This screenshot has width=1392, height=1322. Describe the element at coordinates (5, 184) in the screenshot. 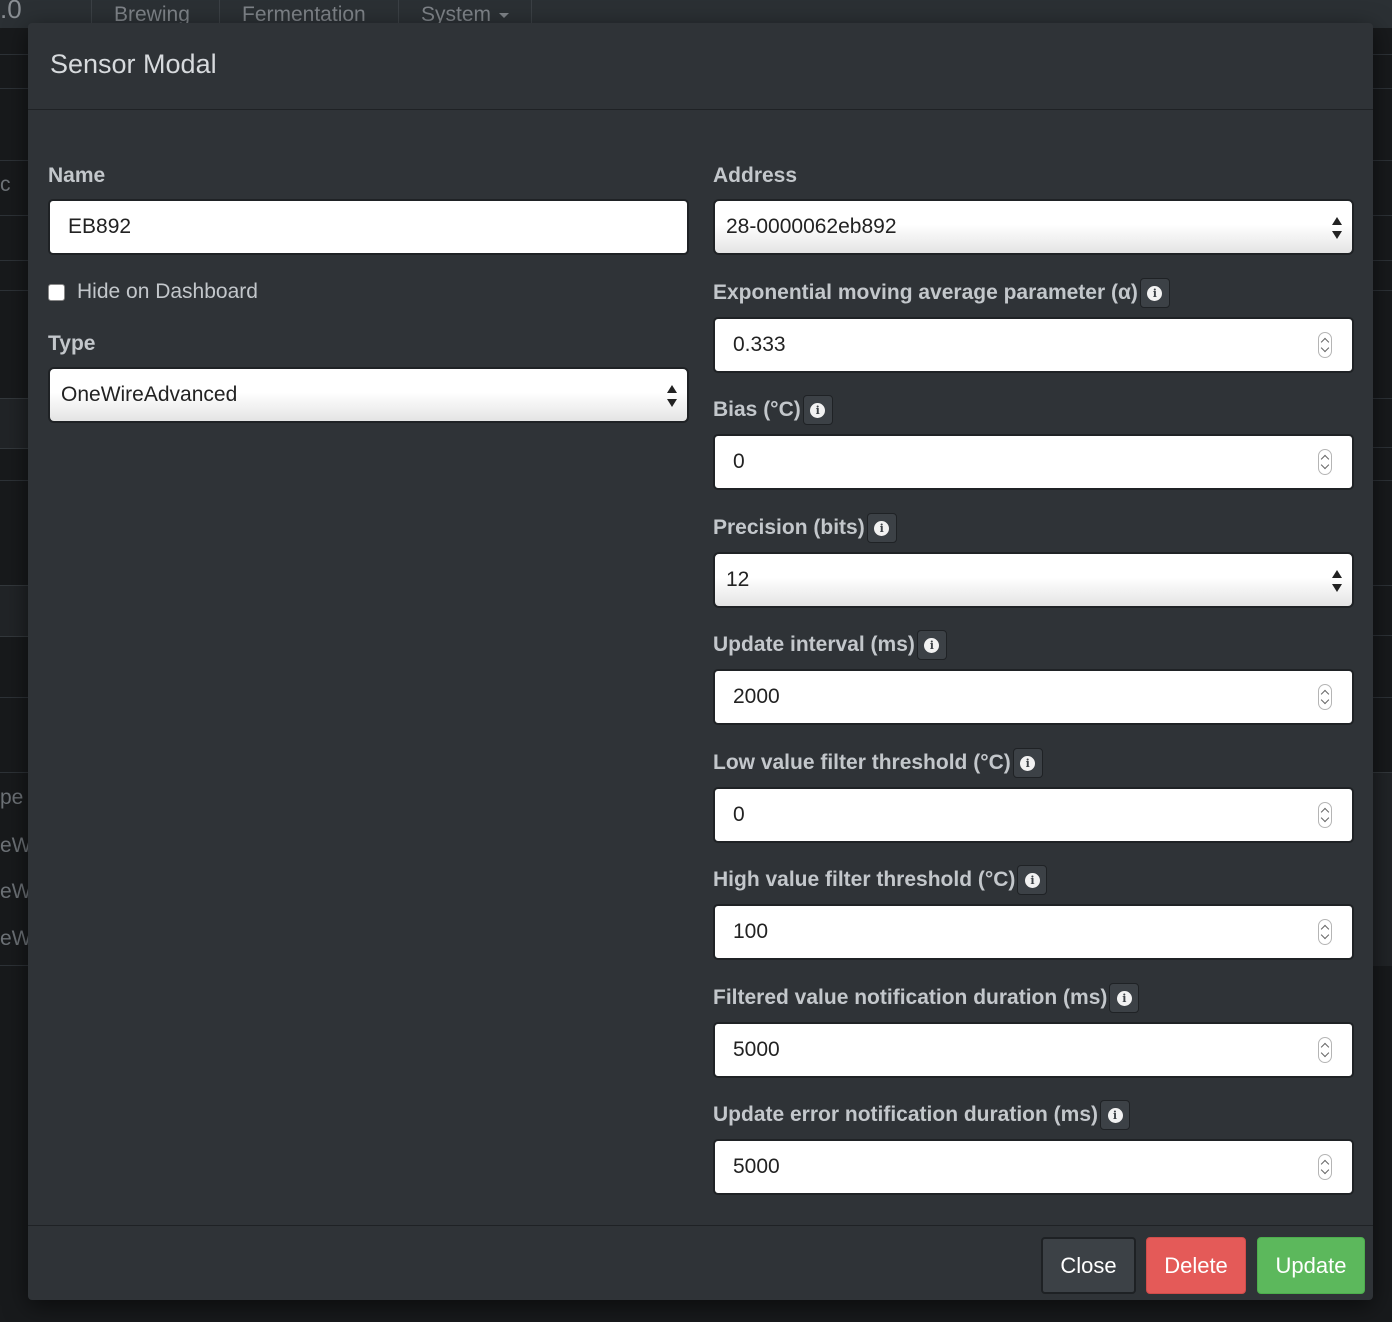

I see `bg-text-fragment: c` at that location.